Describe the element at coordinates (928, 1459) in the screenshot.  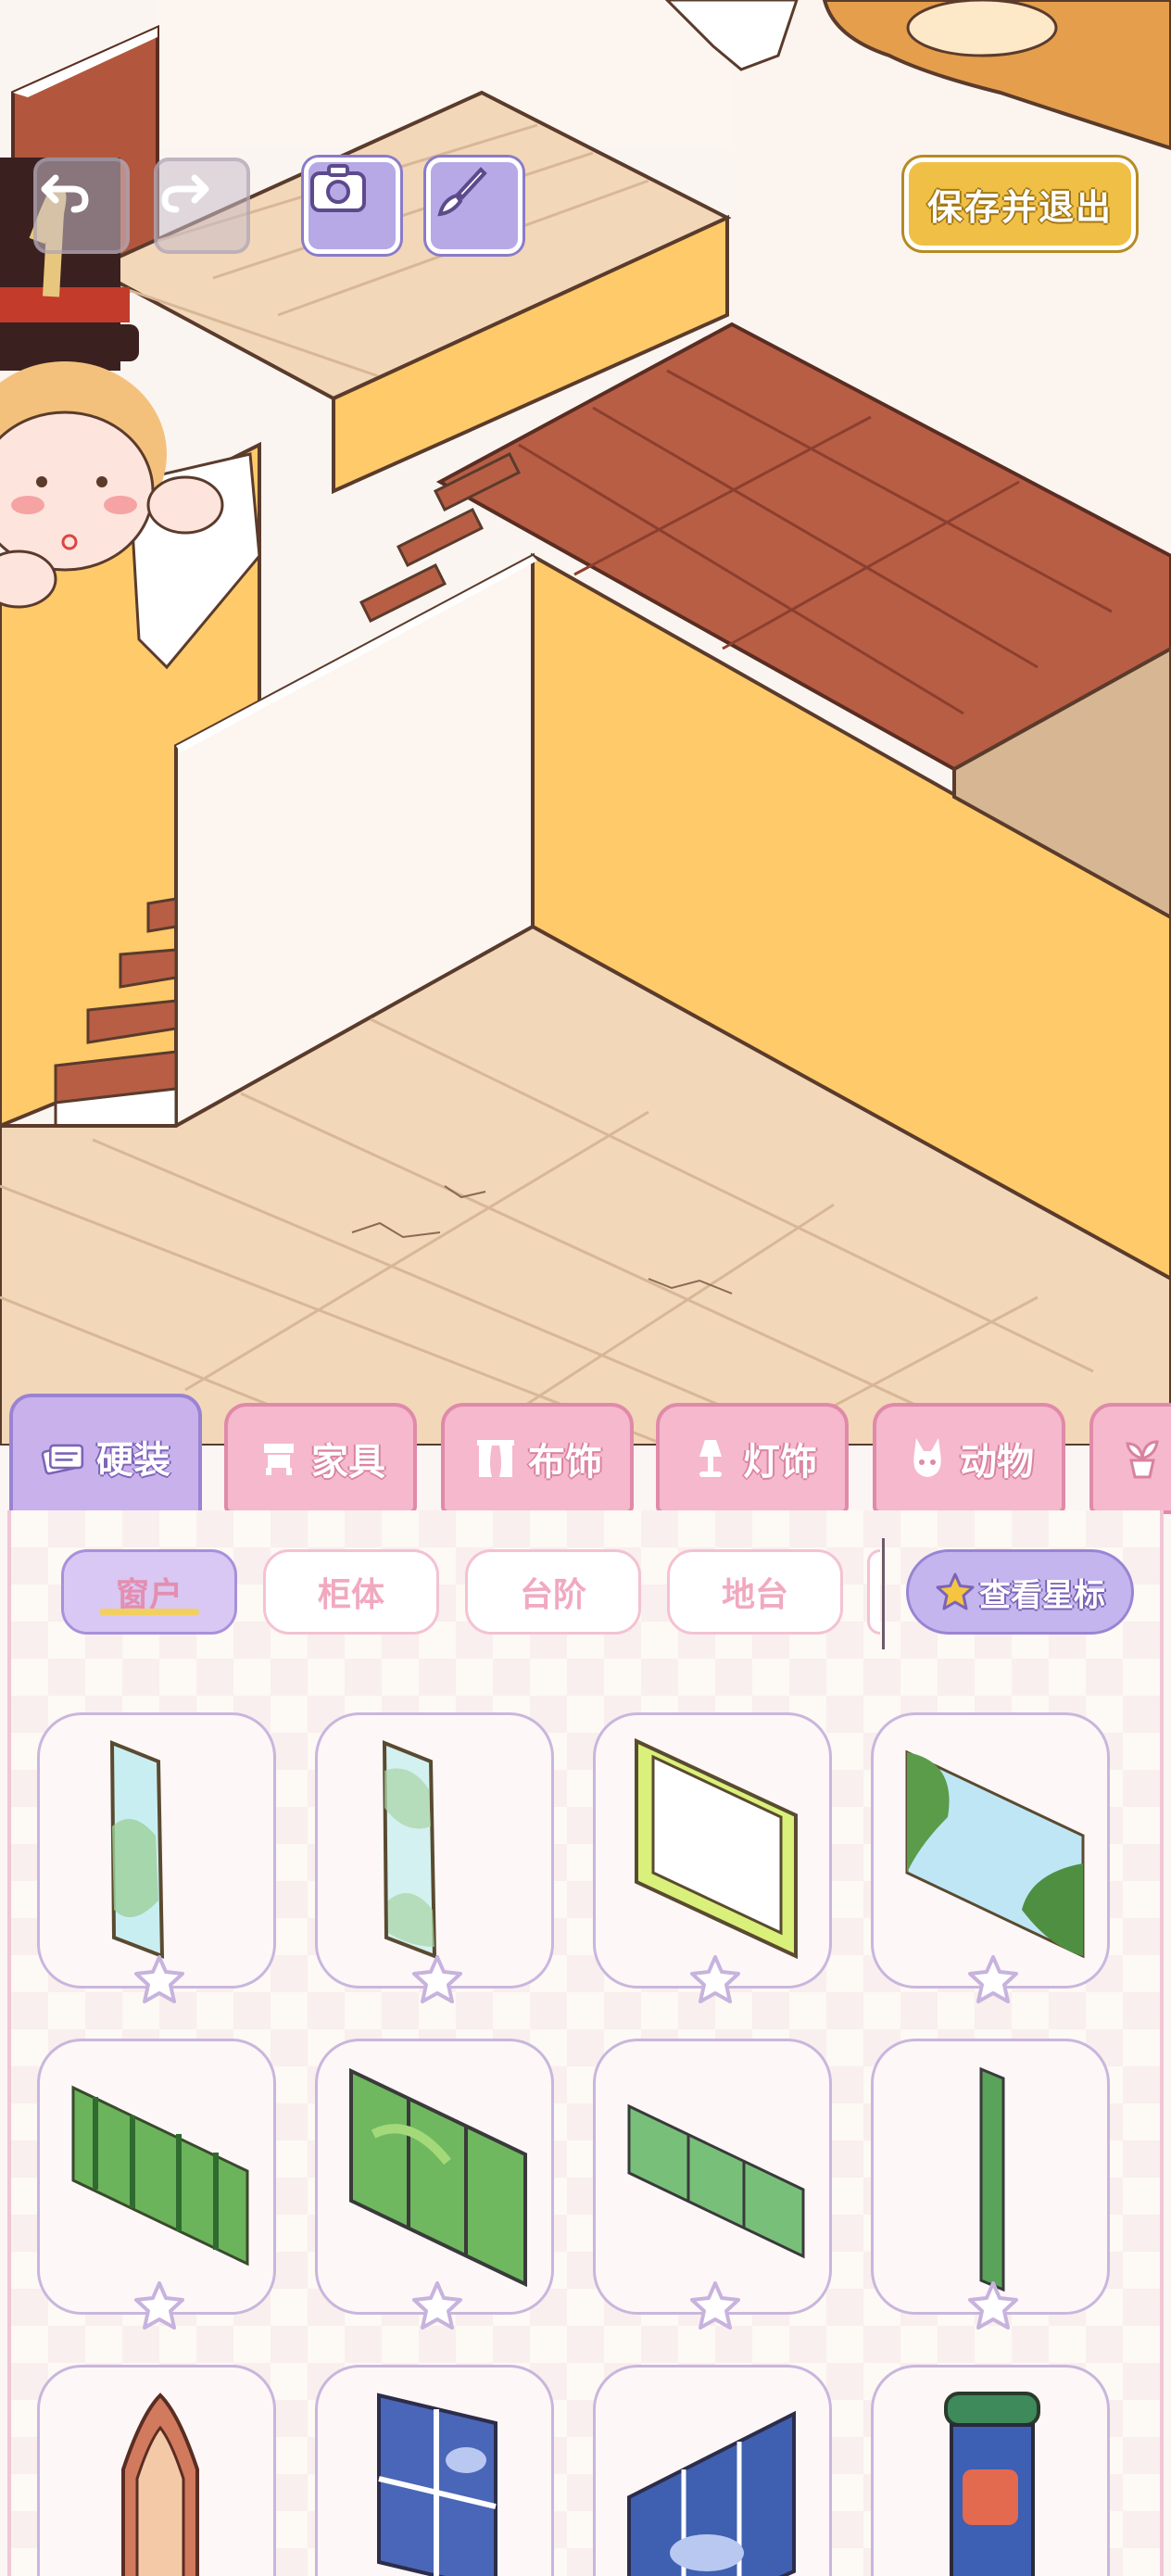
I see `bunny-icon` at that location.